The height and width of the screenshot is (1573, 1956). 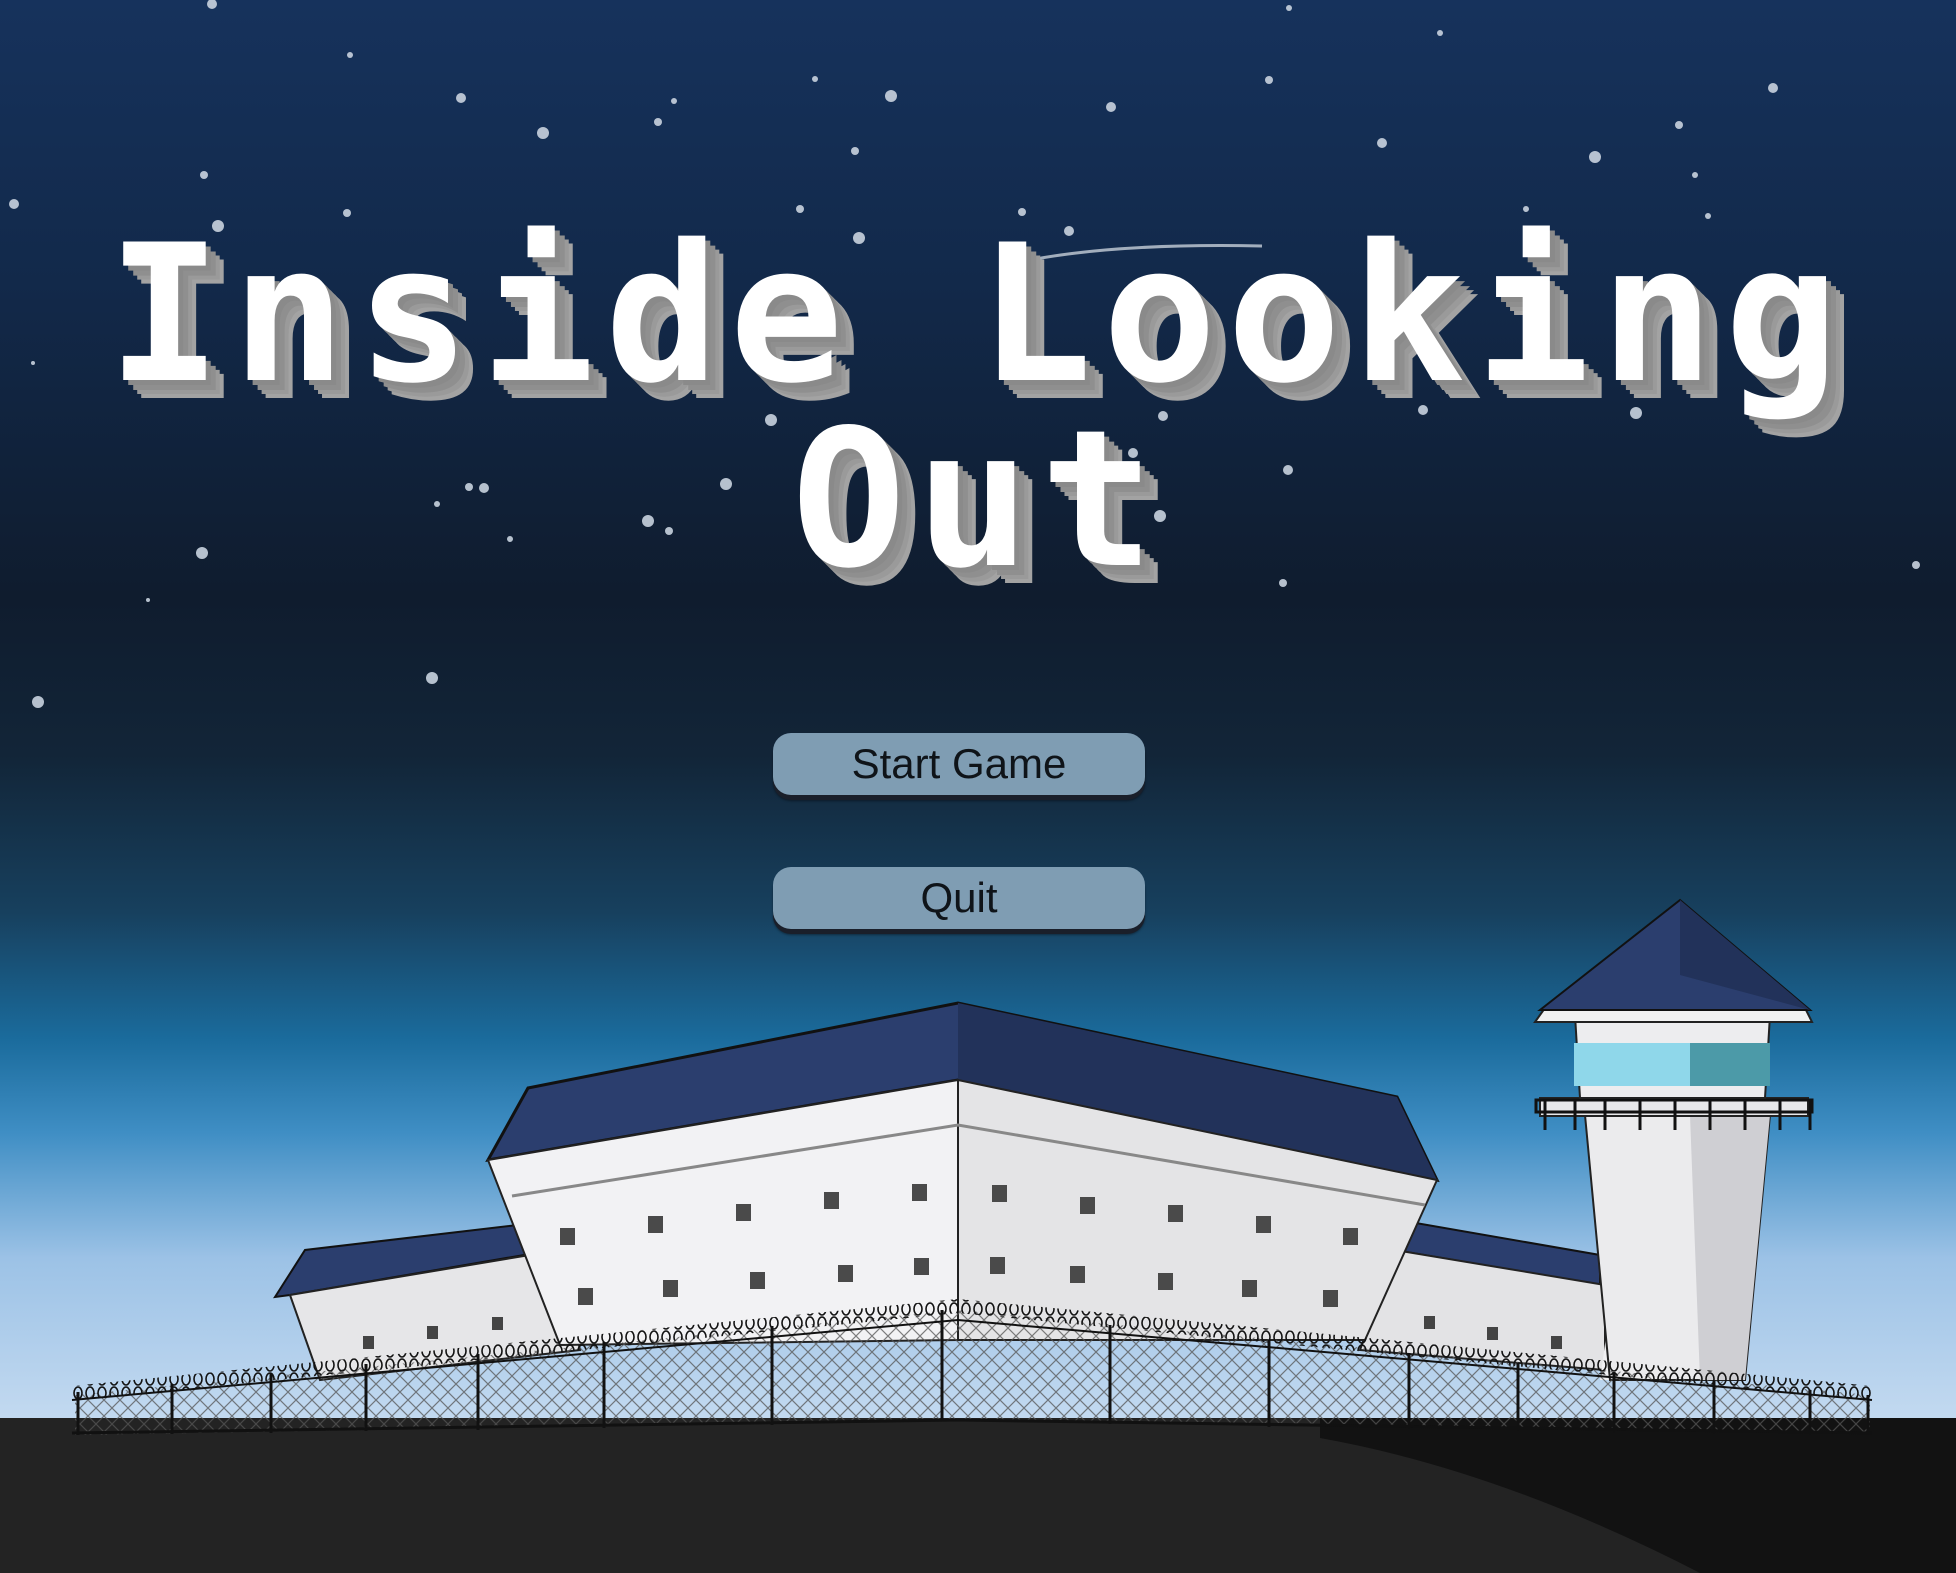 What do you see at coordinates (978, 499) in the screenshot?
I see `game-title-line2: Out` at bounding box center [978, 499].